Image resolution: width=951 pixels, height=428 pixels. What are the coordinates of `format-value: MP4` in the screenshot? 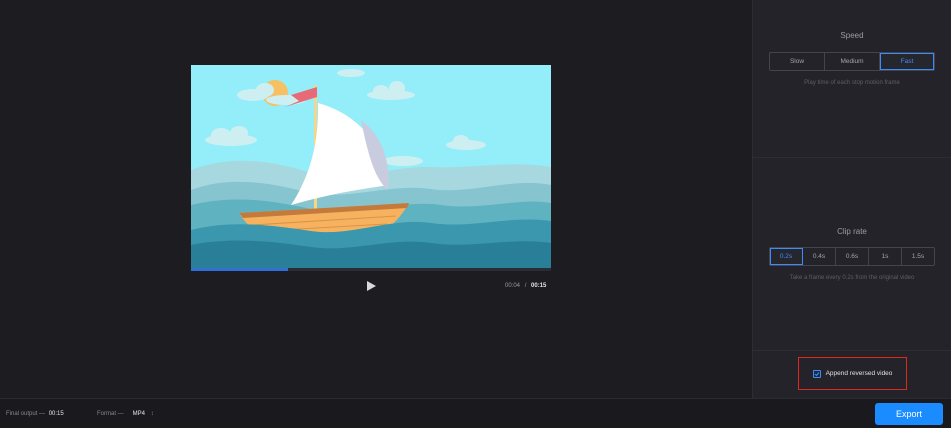 It's located at (139, 414).